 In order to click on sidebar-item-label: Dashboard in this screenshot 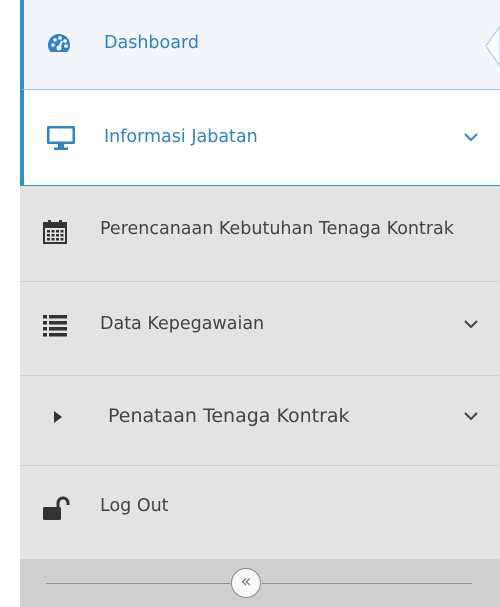, I will do `click(151, 43)`.